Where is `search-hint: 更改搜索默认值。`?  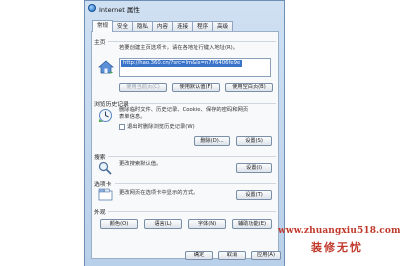 search-hint: 更改搜索默认值。 is located at coordinates (140, 164).